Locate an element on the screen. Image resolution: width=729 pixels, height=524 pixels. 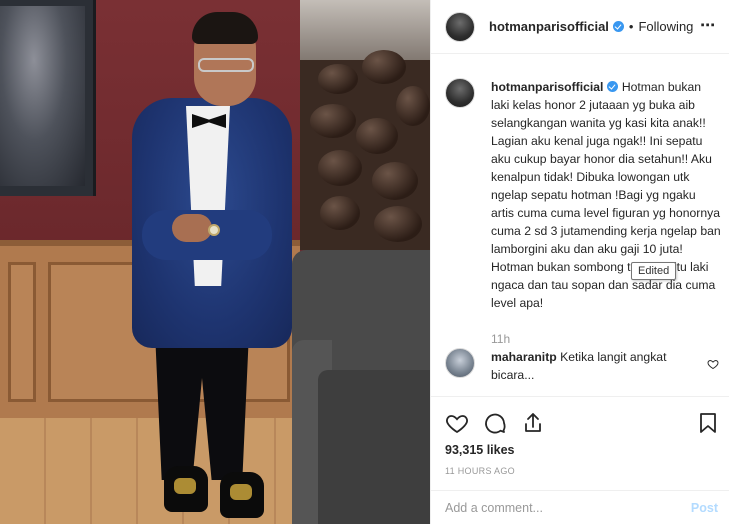
add-comment-bar: Post is located at coordinates (580, 507).